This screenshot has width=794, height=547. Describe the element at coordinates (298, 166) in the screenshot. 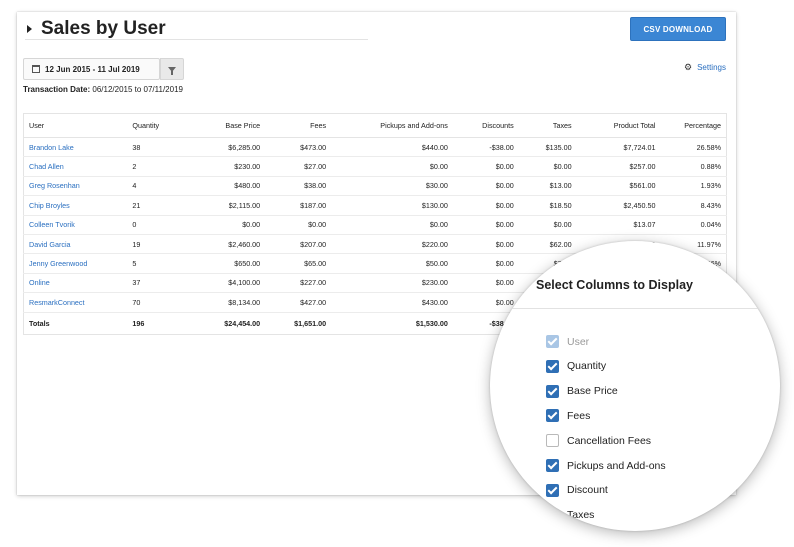

I see `table-cell: $27.00` at that location.